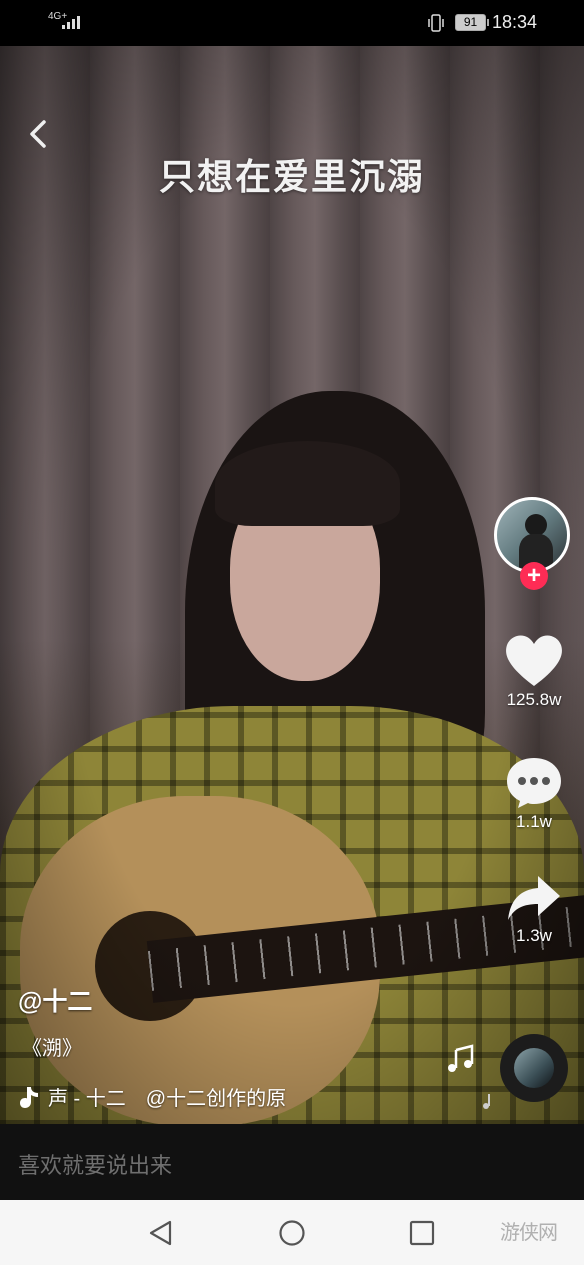  I want to click on battery-indicator: 91, so click(472, 22).